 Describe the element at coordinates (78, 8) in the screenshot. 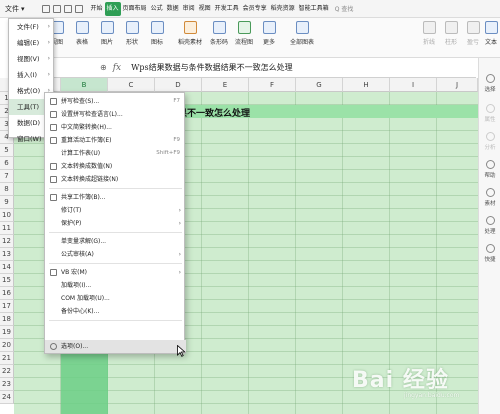

I see `redo-icon` at that location.